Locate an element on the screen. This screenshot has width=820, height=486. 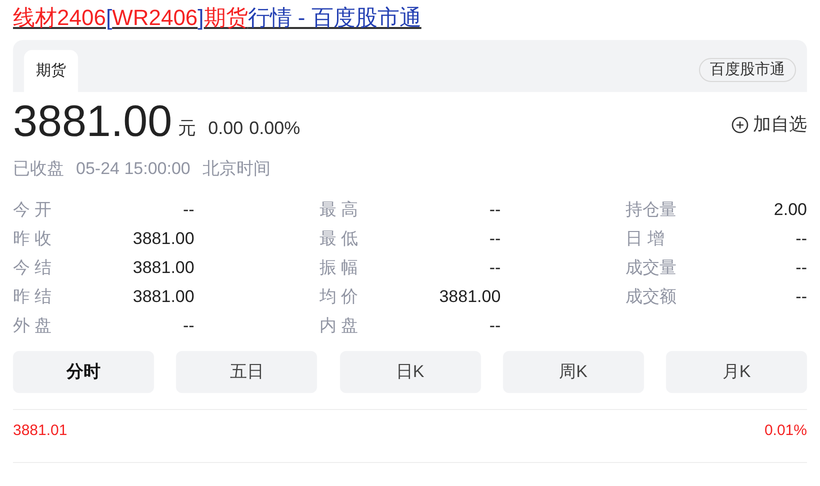
stat-label: 外 盘 is located at coordinates (32, 326).